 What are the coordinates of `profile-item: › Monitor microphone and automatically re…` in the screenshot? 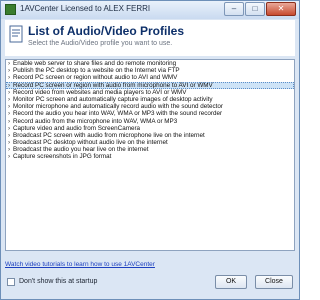 It's located at (150, 106).